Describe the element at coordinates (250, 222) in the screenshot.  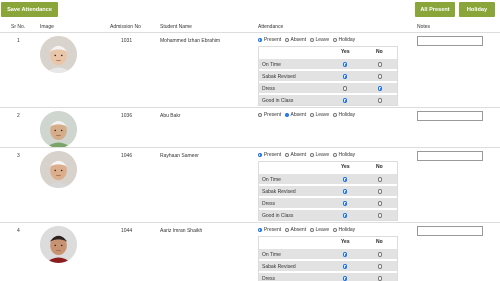
I see `row-divider` at that location.